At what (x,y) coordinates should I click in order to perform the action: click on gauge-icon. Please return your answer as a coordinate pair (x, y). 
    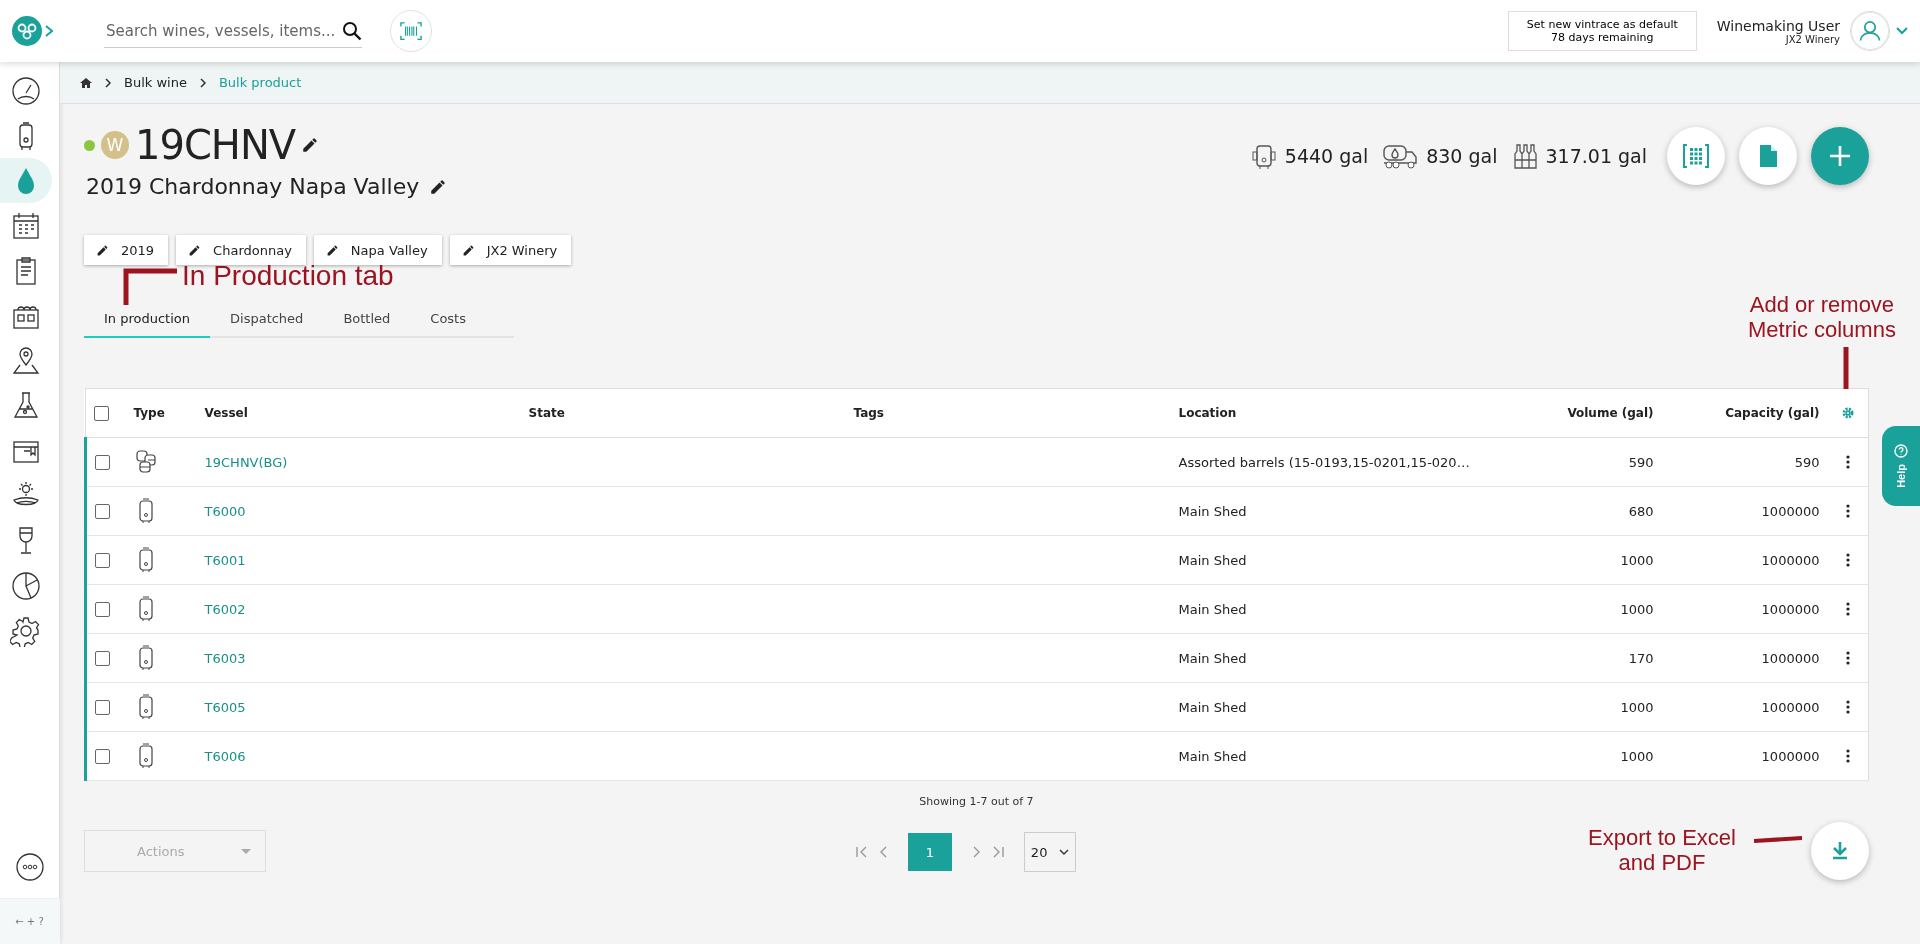
    Looking at the image, I should click on (26, 90).